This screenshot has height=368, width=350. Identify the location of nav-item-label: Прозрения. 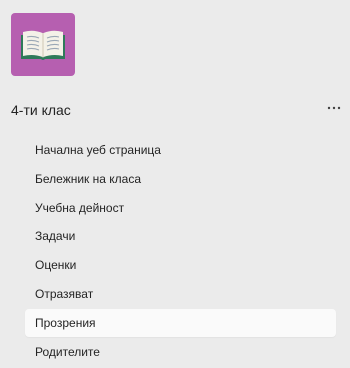
(65, 322).